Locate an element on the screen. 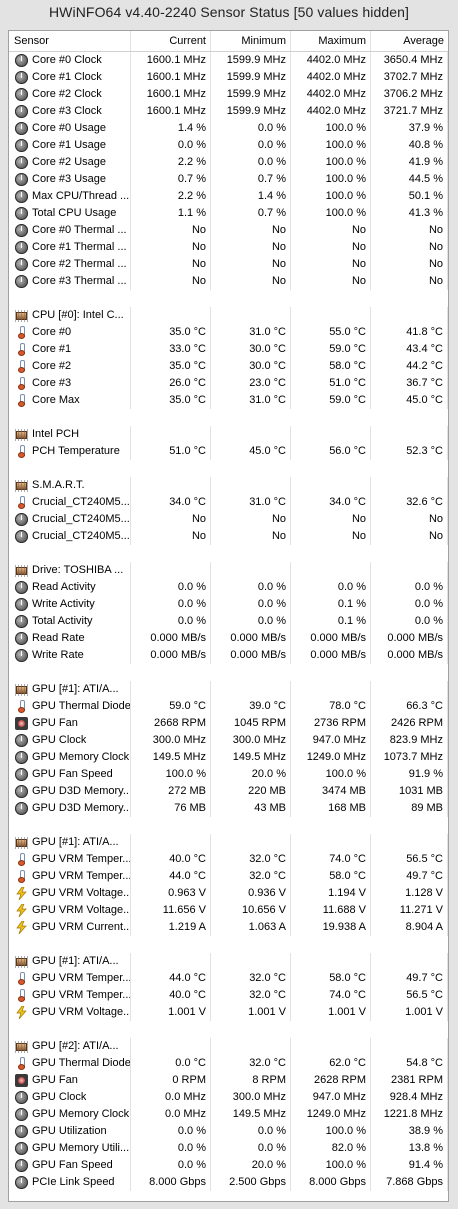 This screenshot has height=1209, width=458. sensor-row: Core #2 Thermal ... No No No No is located at coordinates (228, 264).